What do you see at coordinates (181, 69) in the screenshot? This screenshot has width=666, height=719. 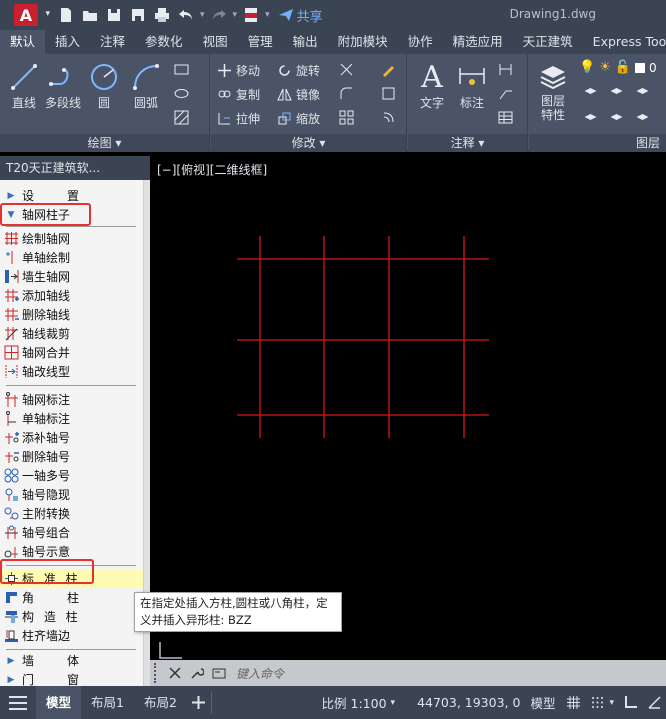 I see `rectangle-icon` at bounding box center [181, 69].